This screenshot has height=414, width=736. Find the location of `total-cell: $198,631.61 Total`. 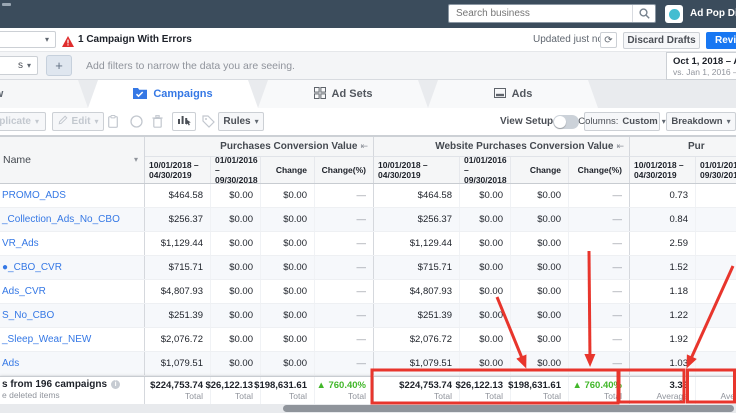

total-cell: $198,631.61 Total is located at coordinates (538, 390).